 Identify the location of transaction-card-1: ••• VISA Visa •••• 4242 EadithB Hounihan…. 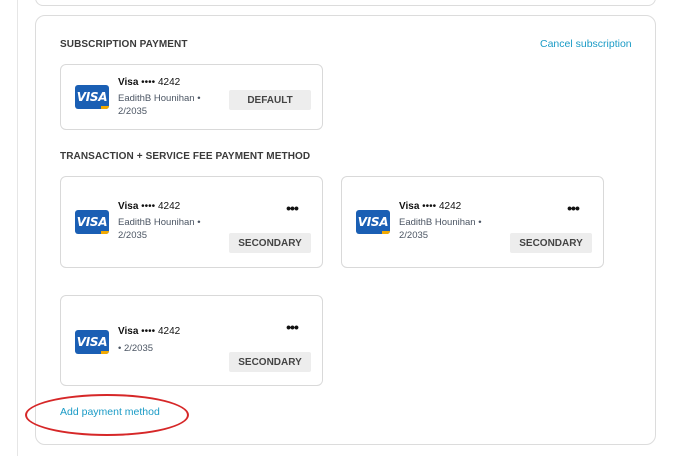
(191, 222).